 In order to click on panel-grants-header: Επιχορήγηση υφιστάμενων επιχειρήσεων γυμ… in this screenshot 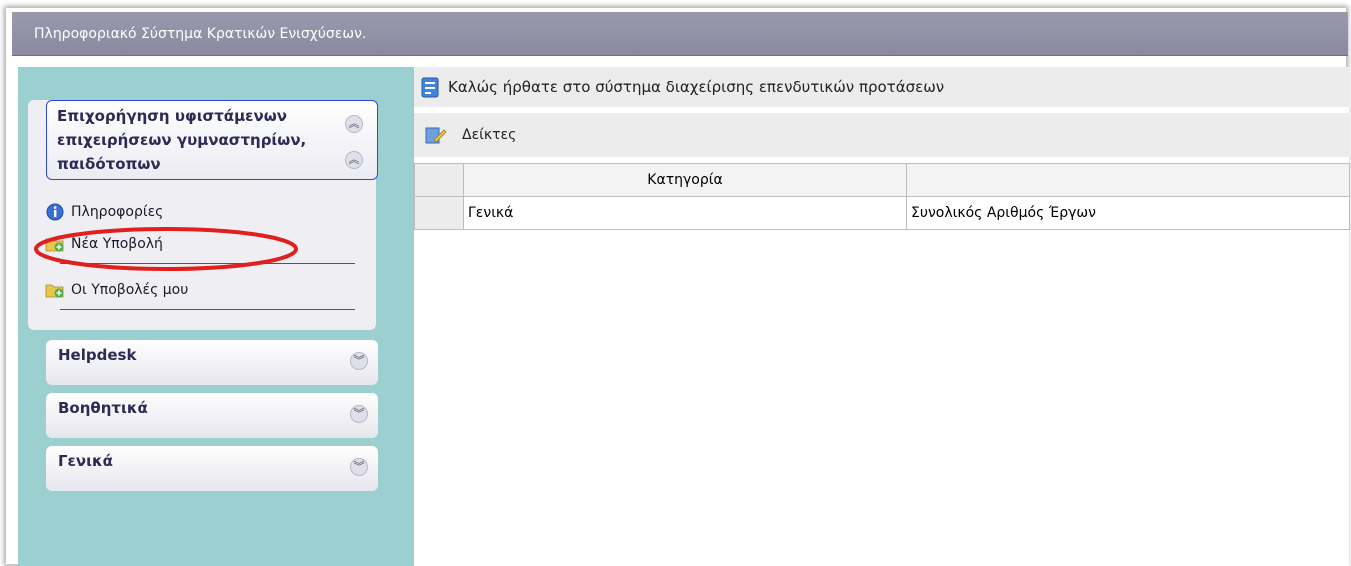, I will do `click(212, 140)`.